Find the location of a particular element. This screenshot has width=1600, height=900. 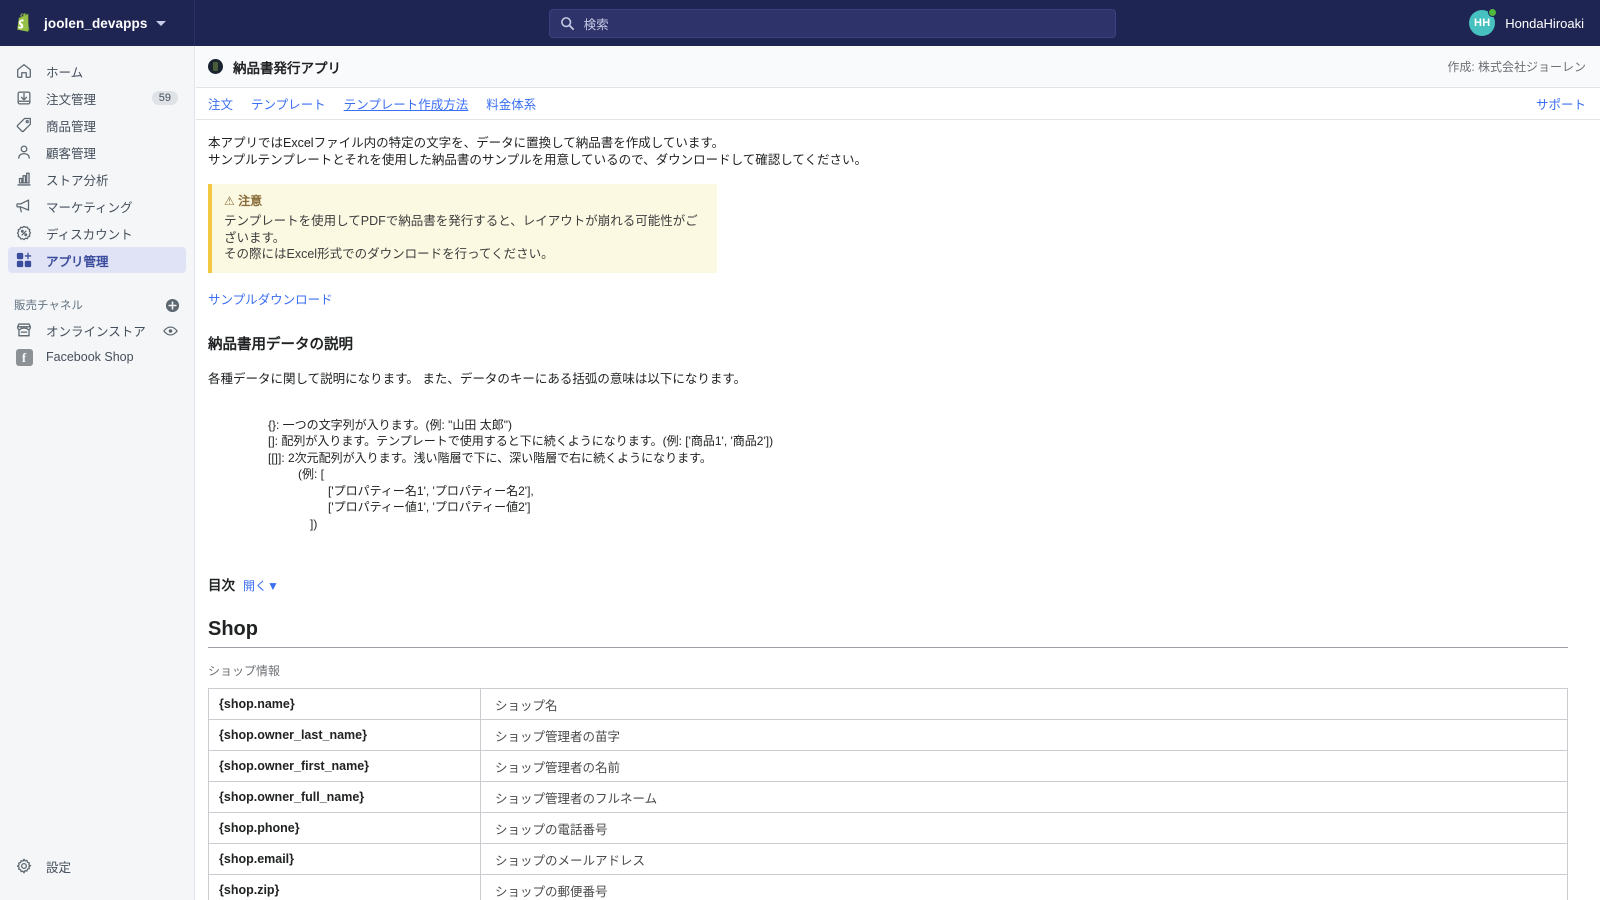

table-row: {shop.zip} ショップの郵便番号 is located at coordinates (888, 887).